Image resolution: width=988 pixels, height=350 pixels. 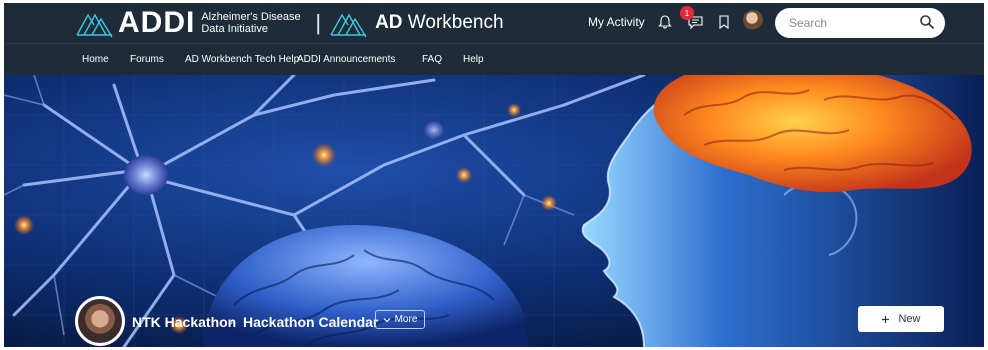 What do you see at coordinates (251, 23) in the screenshot?
I see `brand-subtitle: Alzheimer's Disease Data Initiative` at bounding box center [251, 23].